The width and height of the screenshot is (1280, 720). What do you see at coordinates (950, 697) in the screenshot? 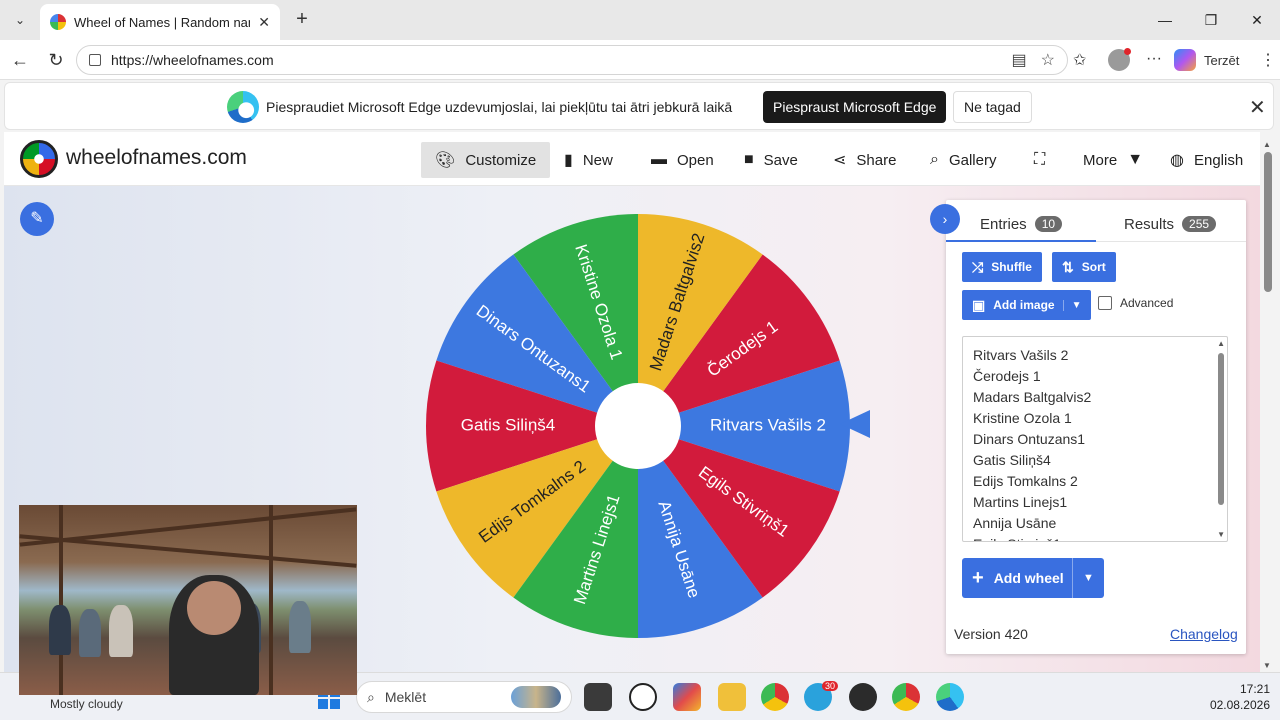
I see `edge-icon` at bounding box center [950, 697].